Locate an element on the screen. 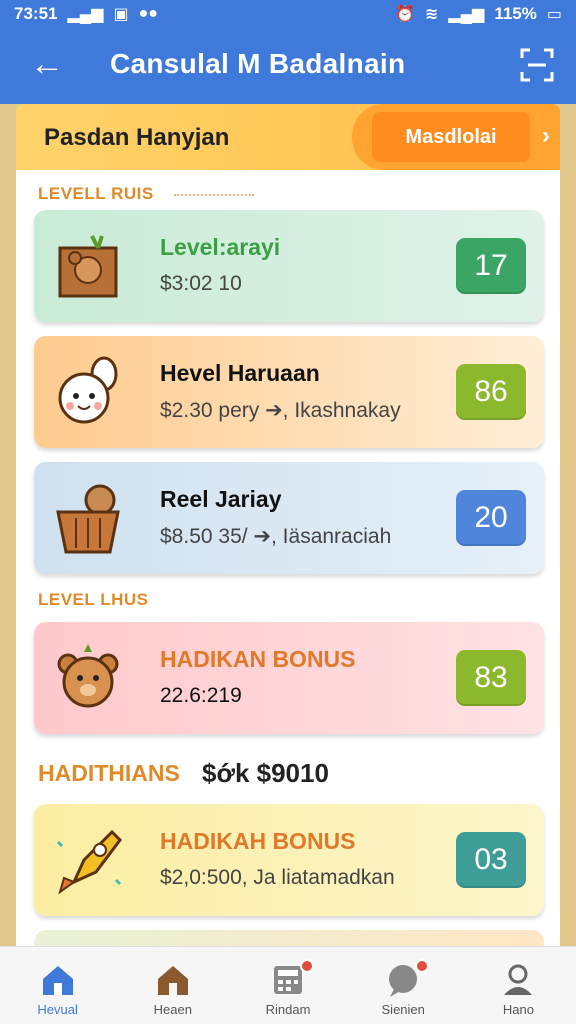 This screenshot has height=1024, width=576. header-action-label: Masdlolai is located at coordinates (451, 137).